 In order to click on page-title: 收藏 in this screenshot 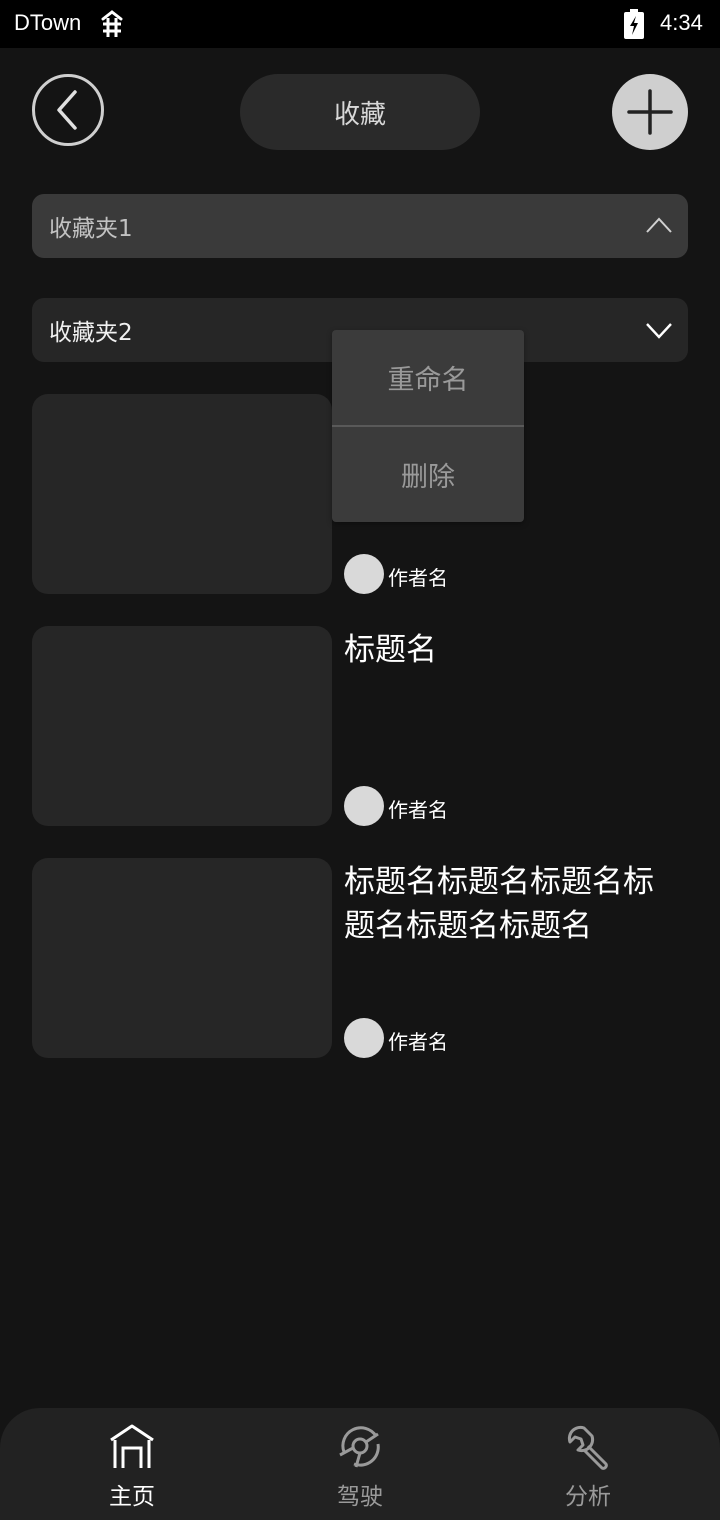, I will do `click(360, 112)`.